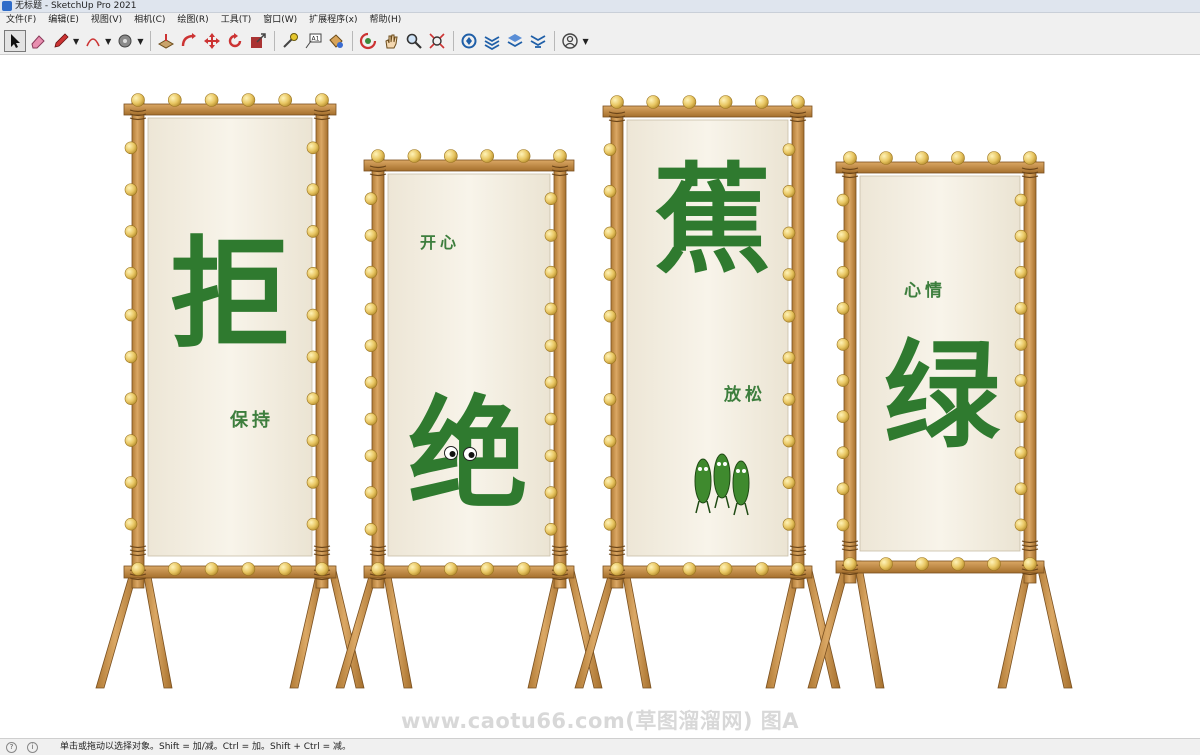 The height and width of the screenshot is (755, 1200). I want to click on shape-icon, so click(125, 41).